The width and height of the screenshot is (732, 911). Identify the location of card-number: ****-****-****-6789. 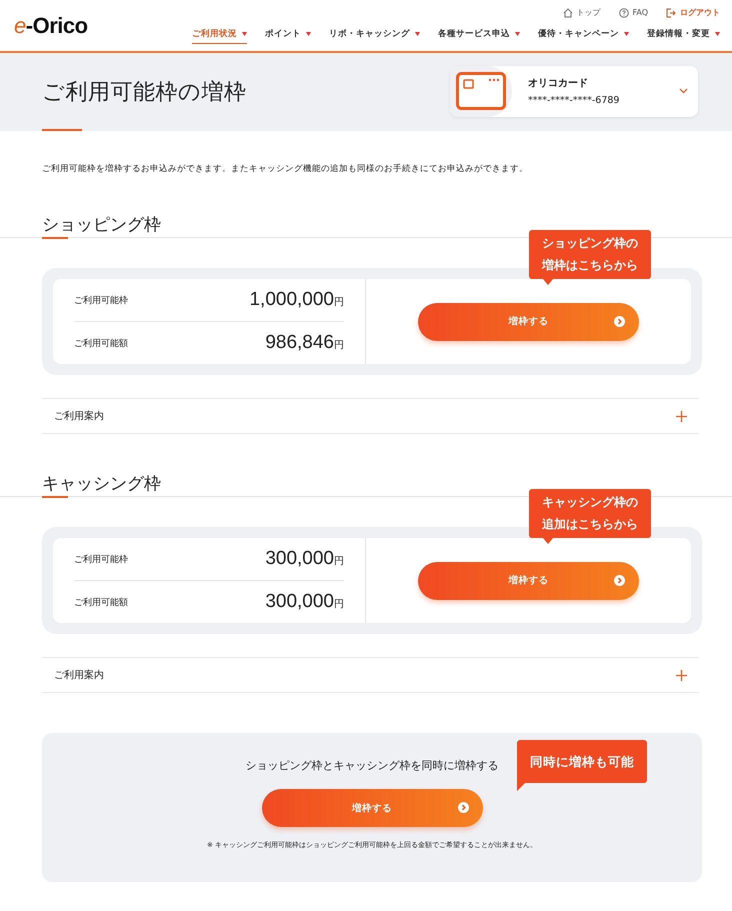
(574, 100).